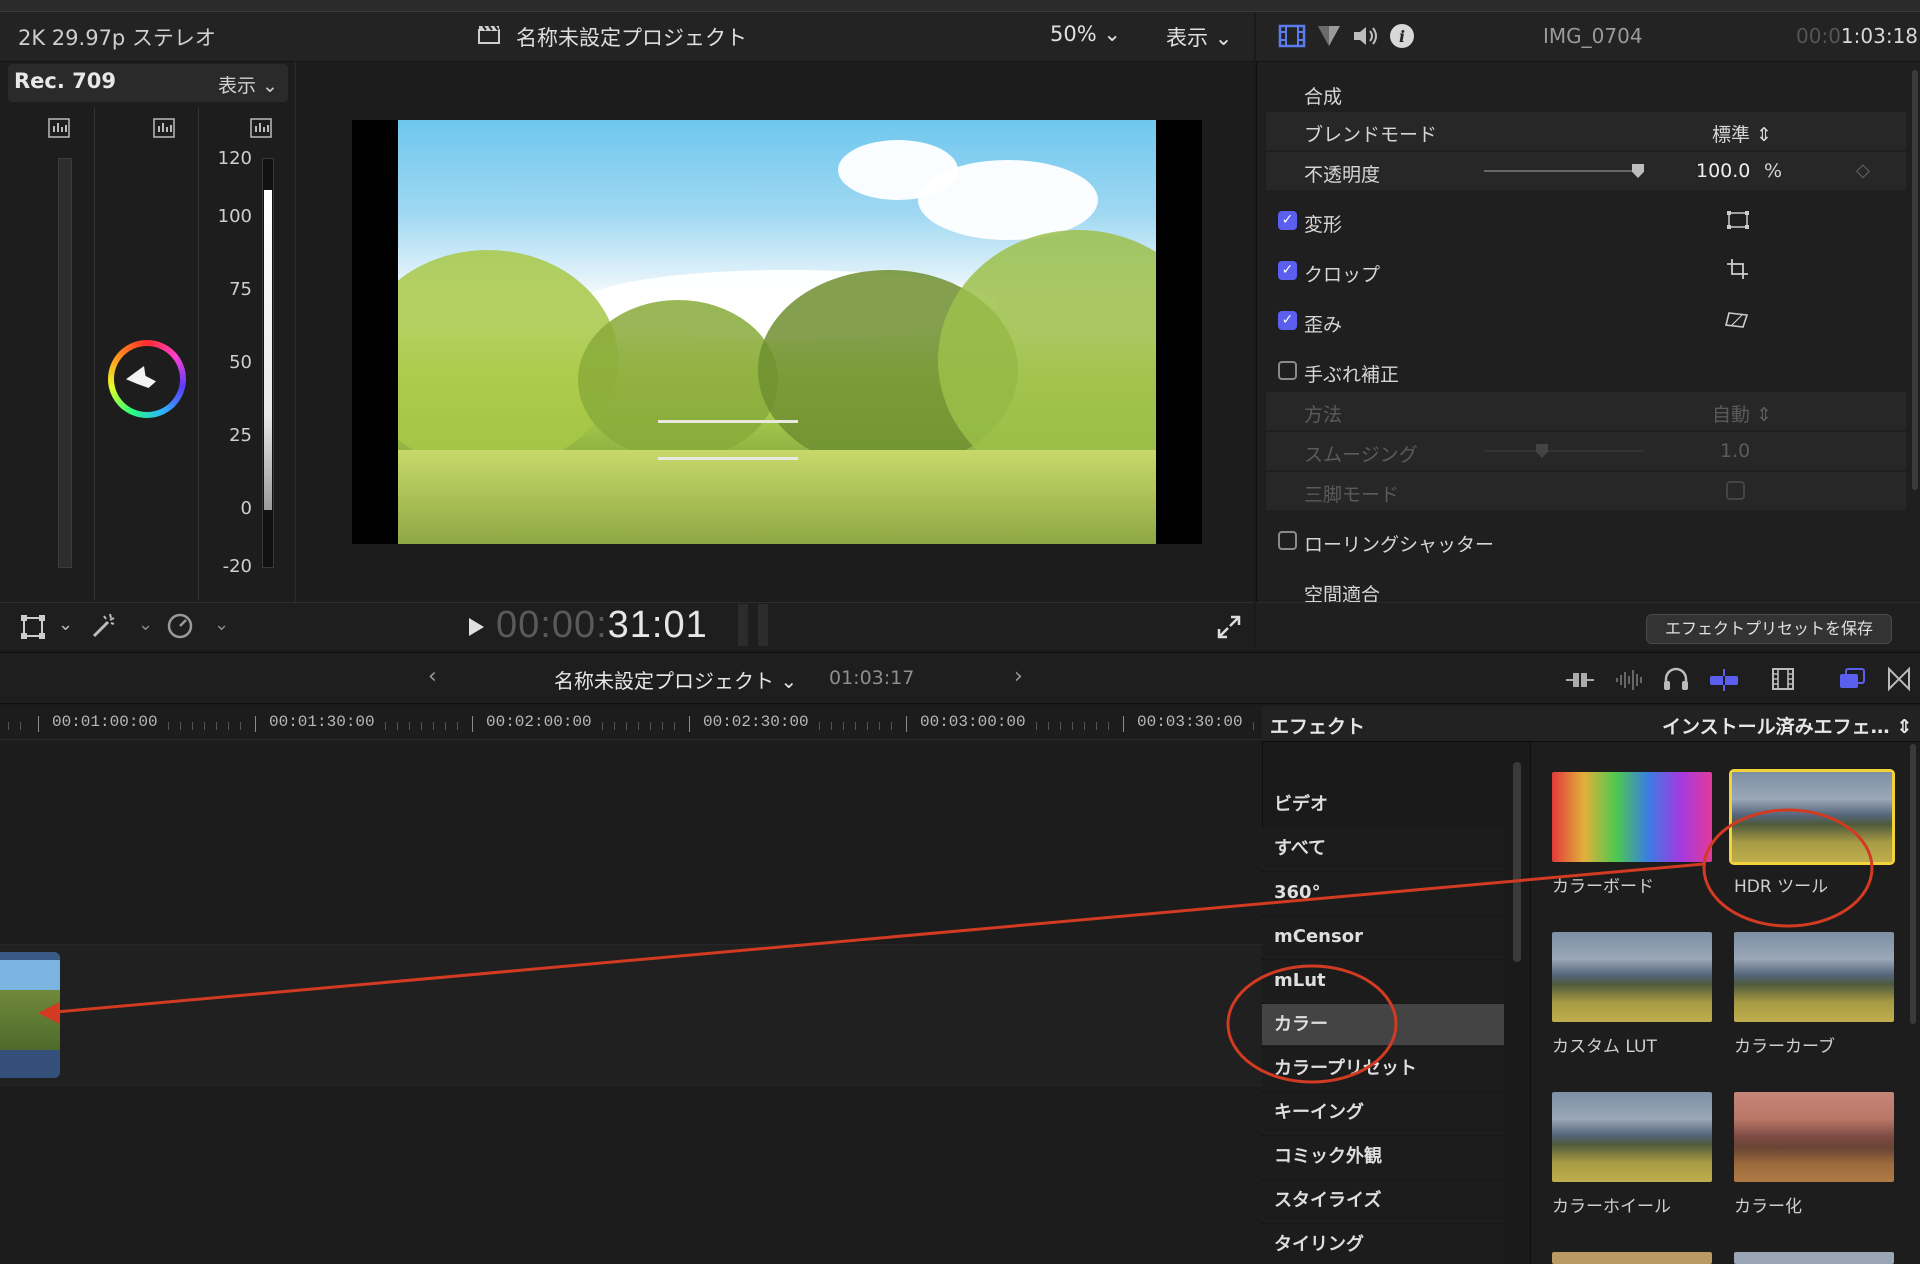 This screenshot has width=1920, height=1264. What do you see at coordinates (49, 1013) in the screenshot?
I see `annotation-arrow-head` at bounding box center [49, 1013].